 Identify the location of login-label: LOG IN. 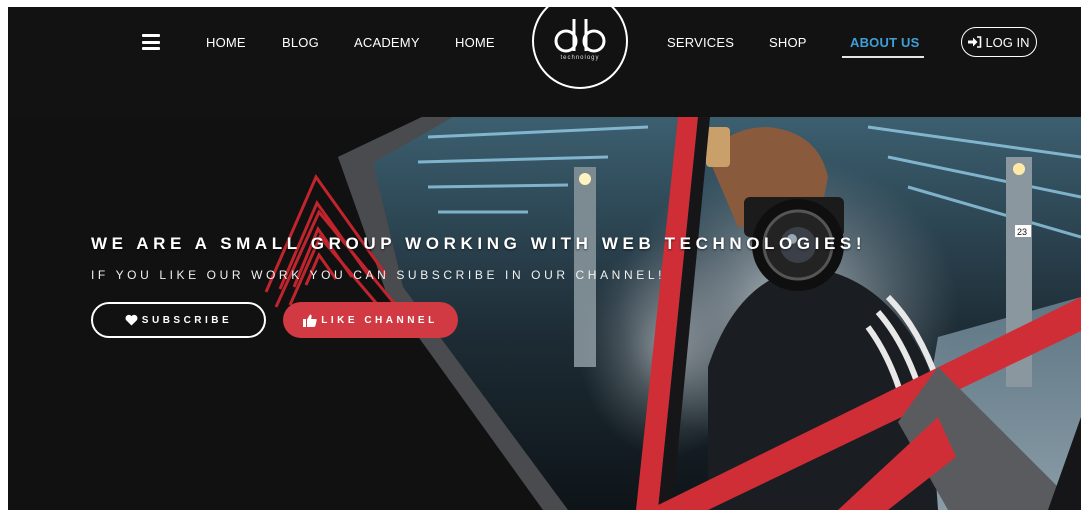
(1007, 42).